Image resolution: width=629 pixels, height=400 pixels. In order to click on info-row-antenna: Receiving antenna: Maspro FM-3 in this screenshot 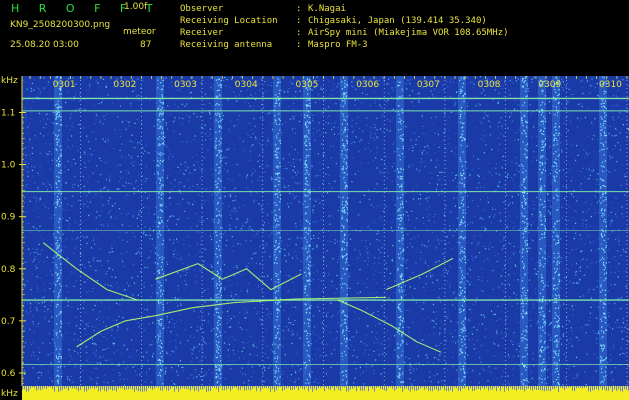, I will do `click(344, 45)`.